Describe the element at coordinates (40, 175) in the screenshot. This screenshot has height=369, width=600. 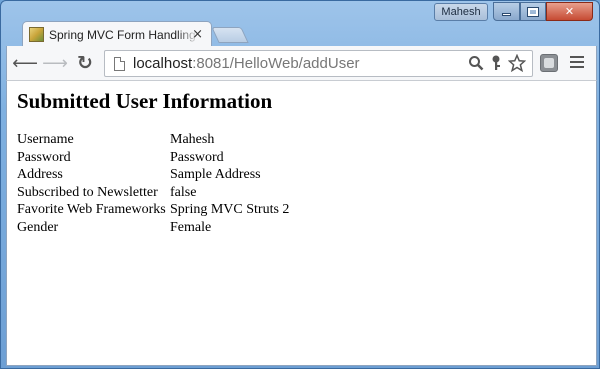
I see `row-label: Address` at that location.